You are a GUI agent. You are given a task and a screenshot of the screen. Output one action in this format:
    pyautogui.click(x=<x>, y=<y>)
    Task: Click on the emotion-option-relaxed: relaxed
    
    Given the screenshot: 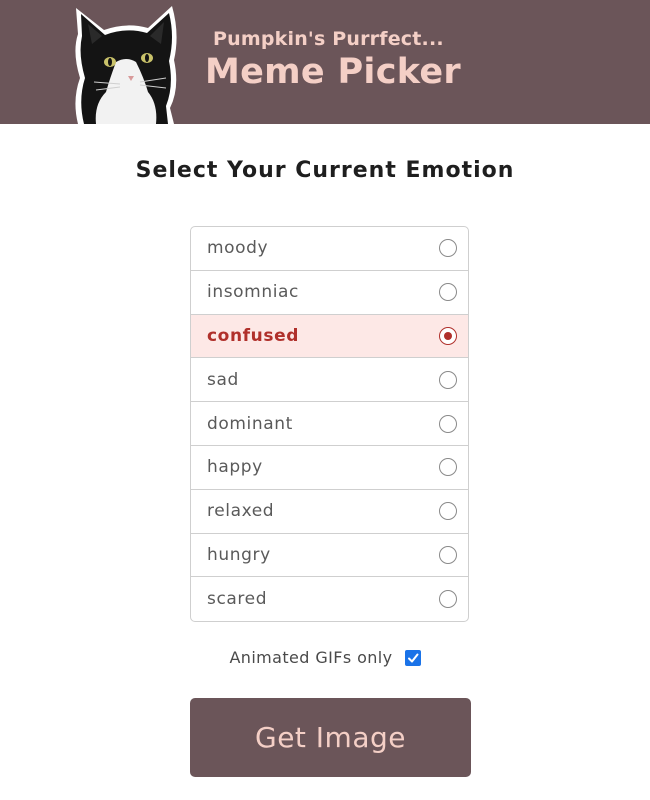 What is the action you would take?
    pyautogui.click(x=329, y=512)
    